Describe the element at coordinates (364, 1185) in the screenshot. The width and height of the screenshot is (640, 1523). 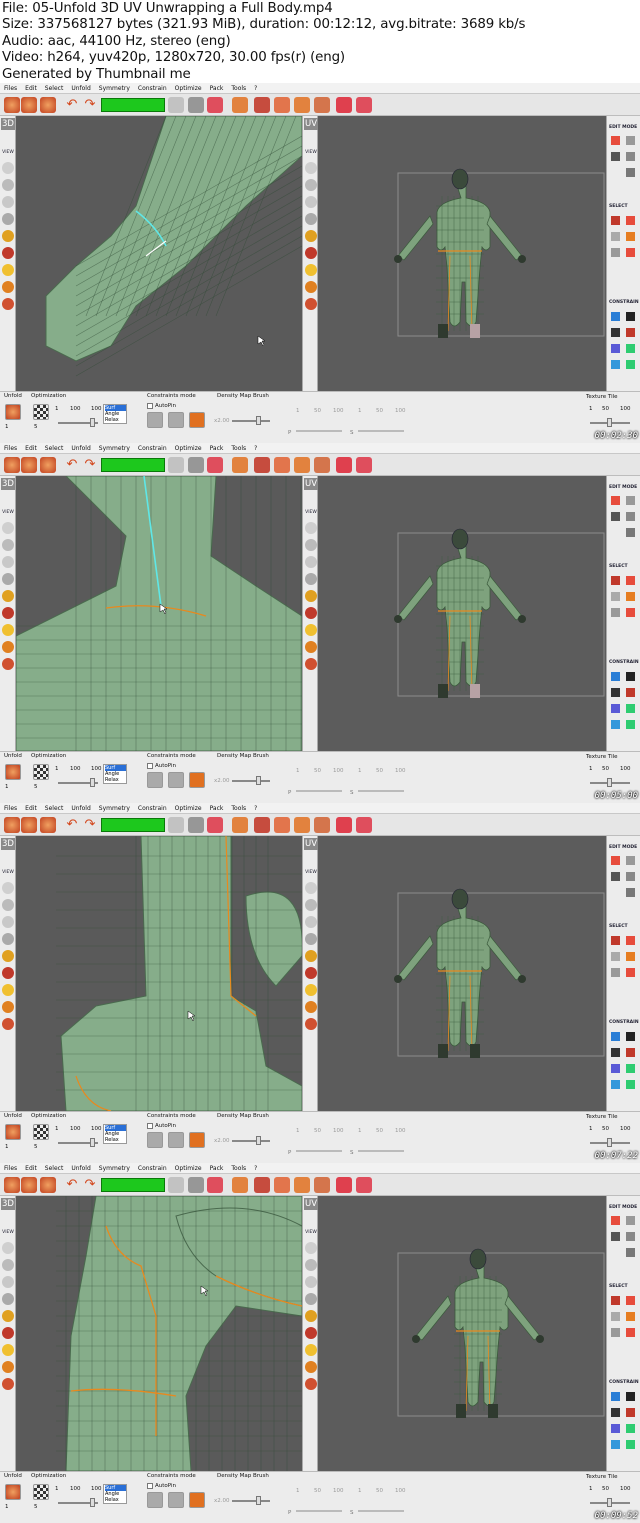
I see `help-icon` at that location.